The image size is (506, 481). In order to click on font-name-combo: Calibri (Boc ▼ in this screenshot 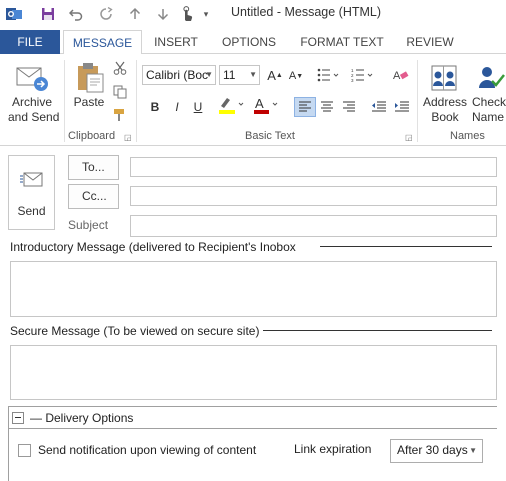, I will do `click(179, 75)`.